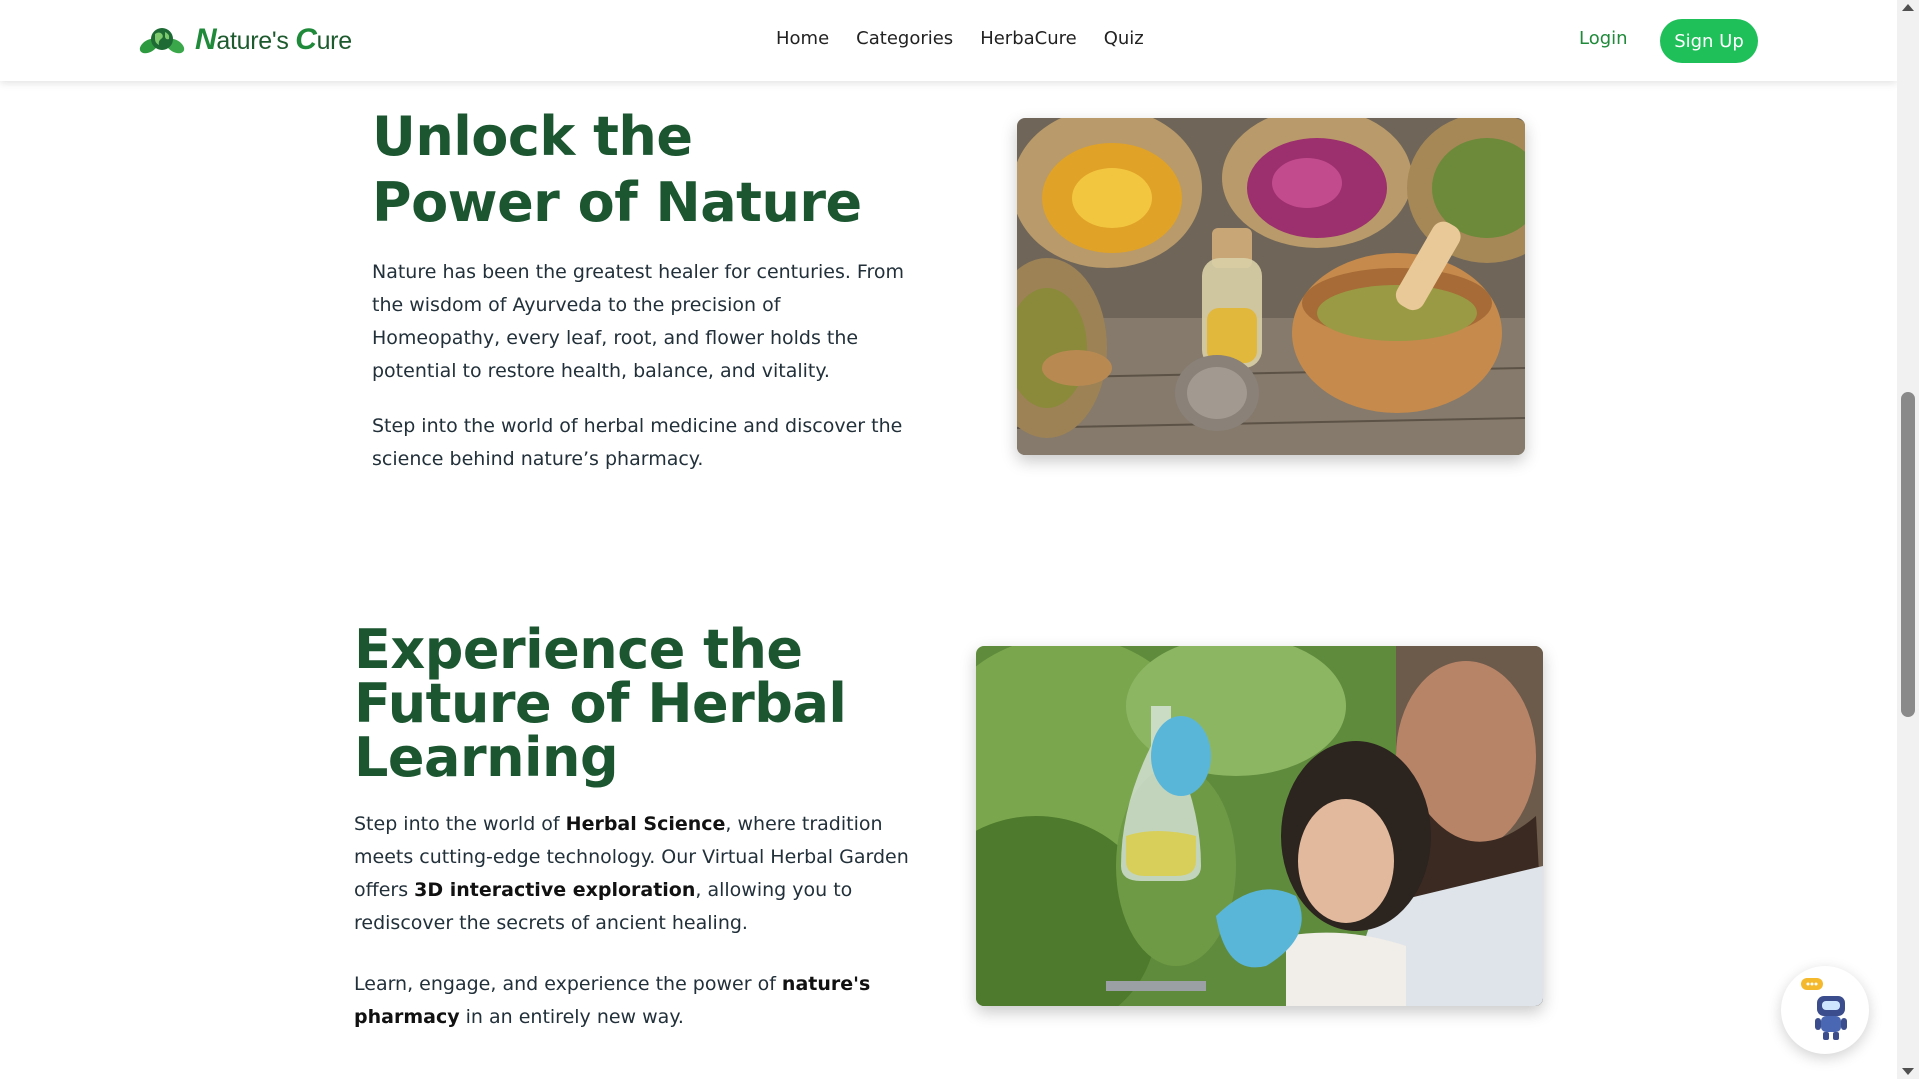 Image resolution: width=1919 pixels, height=1079 pixels. I want to click on signup-button: Sign Up, so click(1709, 41).